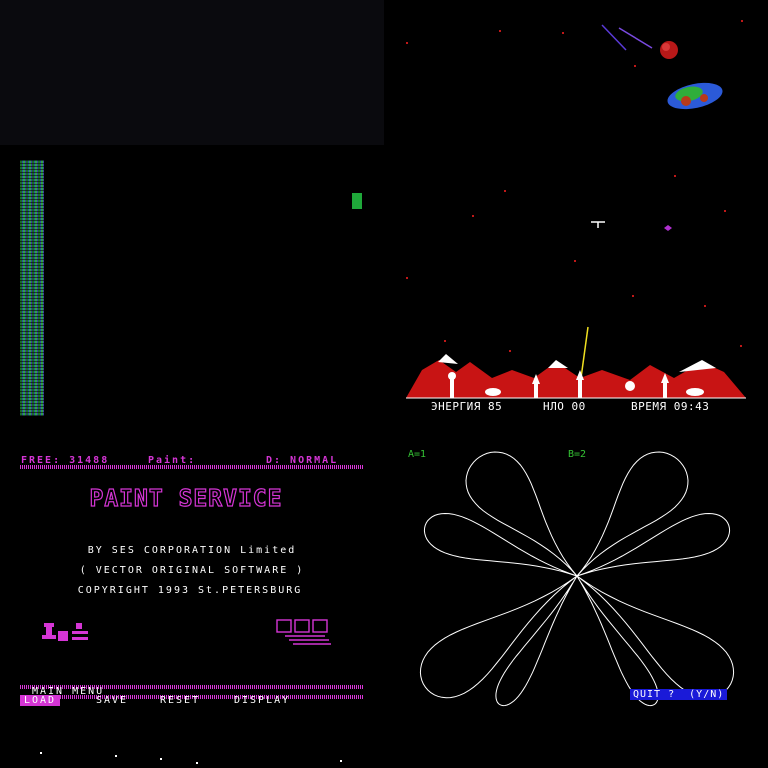 The image size is (768, 768). What do you see at coordinates (40, 700) in the screenshot?
I see `menu-item-load: LOAD` at bounding box center [40, 700].